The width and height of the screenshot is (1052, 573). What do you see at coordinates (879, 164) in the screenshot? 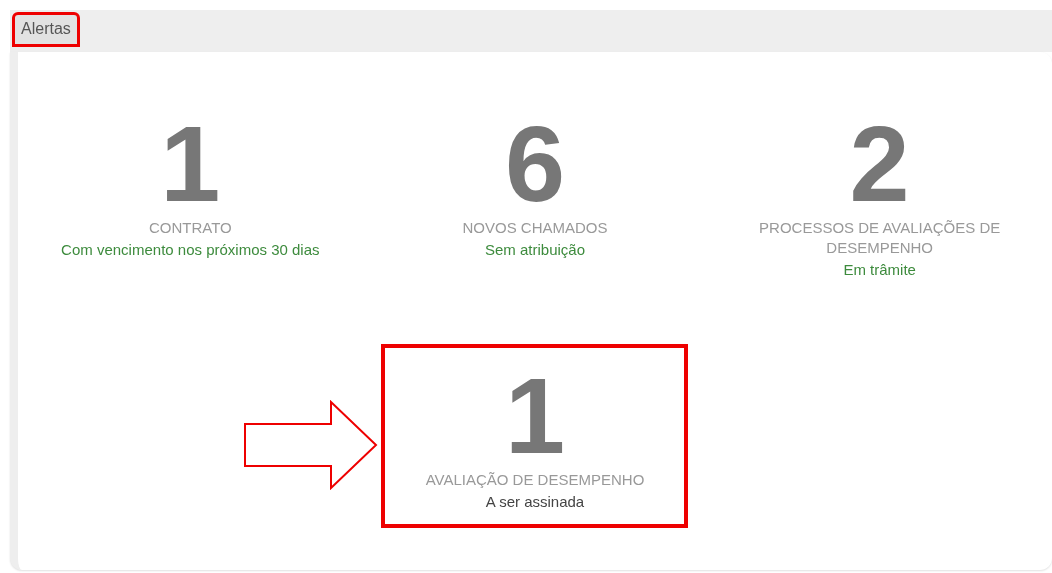
I see `alert-count: 2` at bounding box center [879, 164].